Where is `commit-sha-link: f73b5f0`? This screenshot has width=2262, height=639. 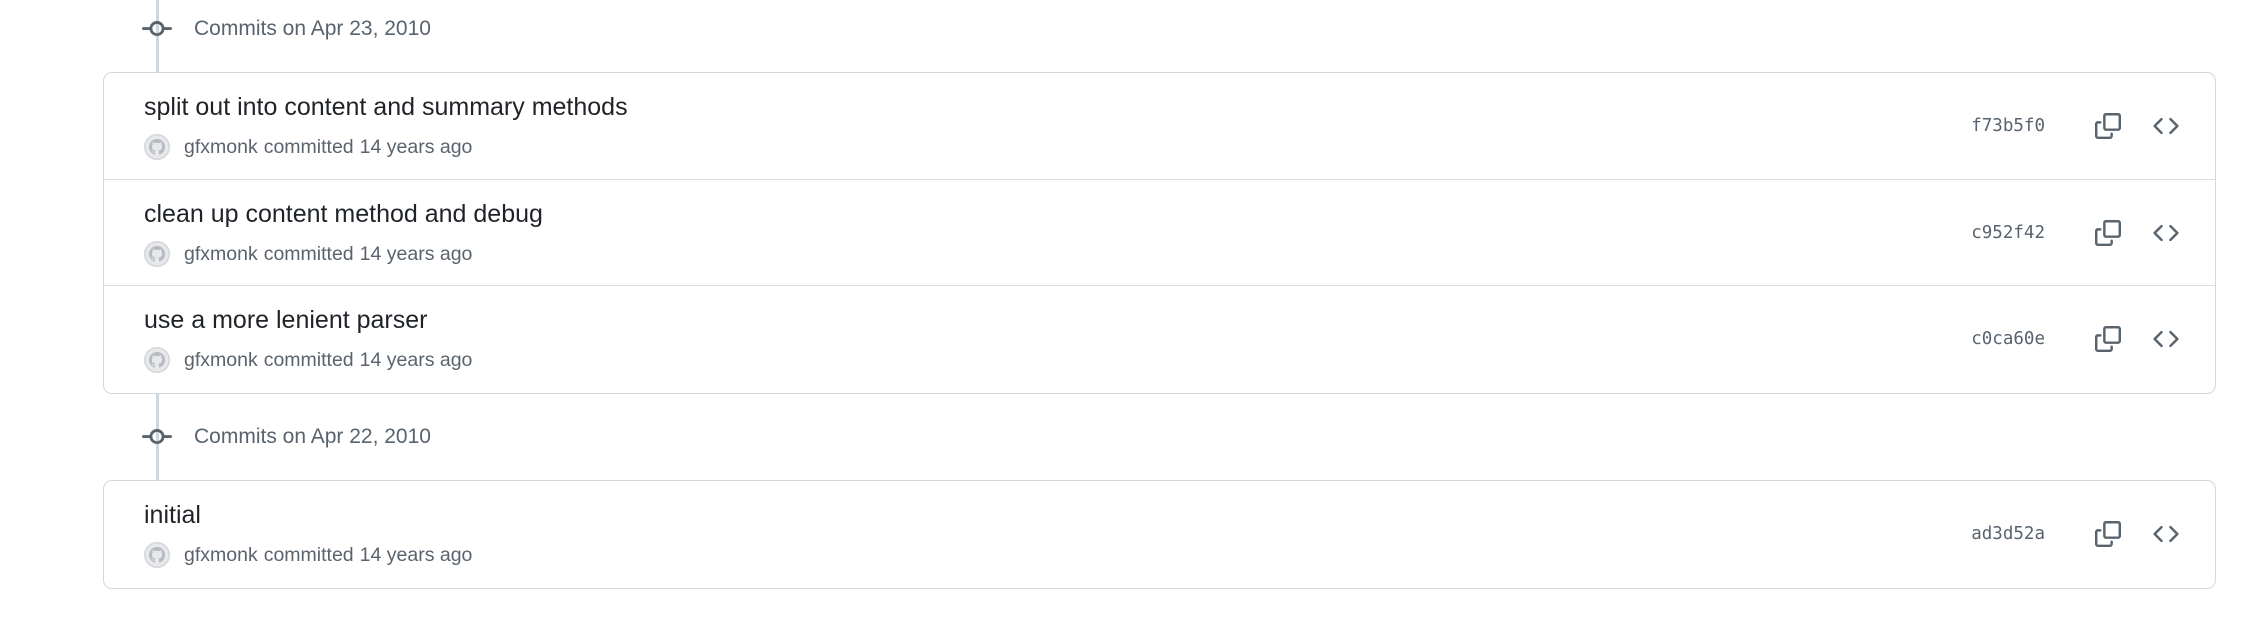 commit-sha-link: f73b5f0 is located at coordinates (2008, 126).